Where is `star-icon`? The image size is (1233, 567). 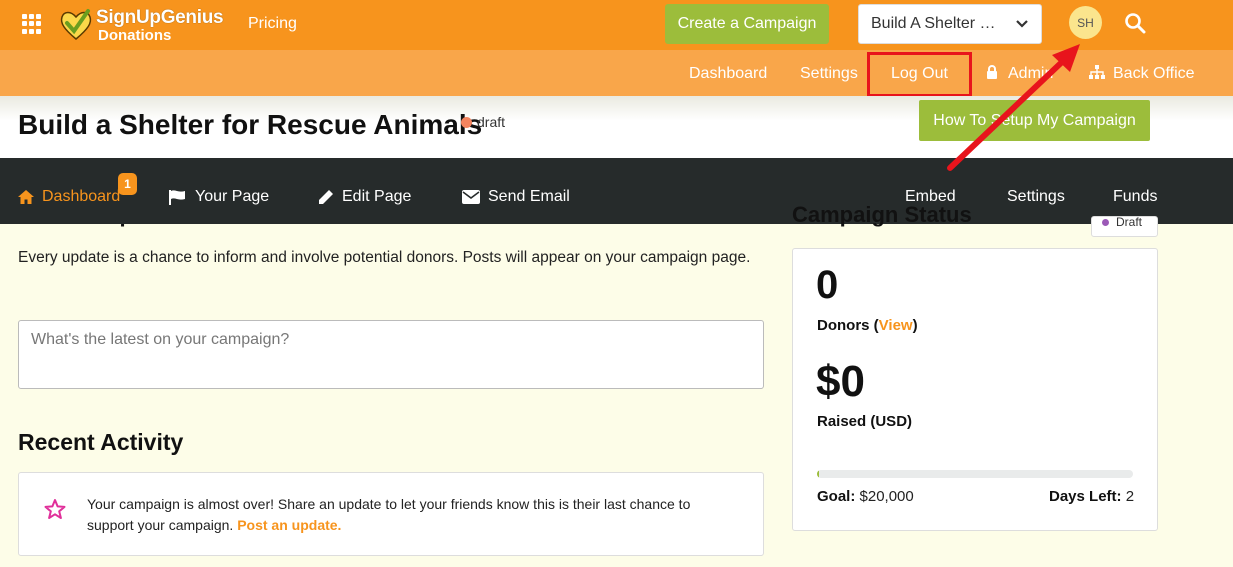
star-icon is located at coordinates (55, 509).